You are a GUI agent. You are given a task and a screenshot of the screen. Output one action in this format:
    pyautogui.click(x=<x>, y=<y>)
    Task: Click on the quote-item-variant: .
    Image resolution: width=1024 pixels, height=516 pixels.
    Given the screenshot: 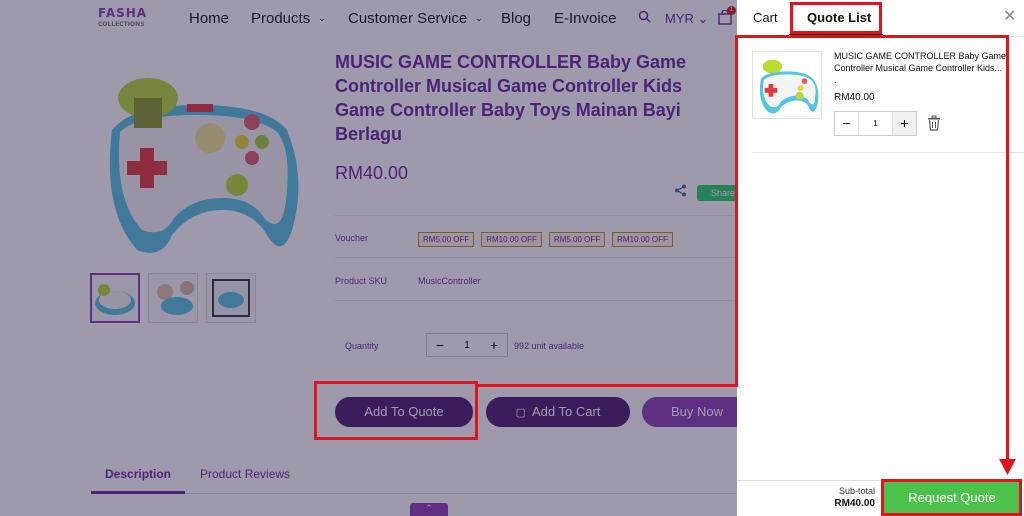 What is the action you would take?
    pyautogui.click(x=835, y=80)
    